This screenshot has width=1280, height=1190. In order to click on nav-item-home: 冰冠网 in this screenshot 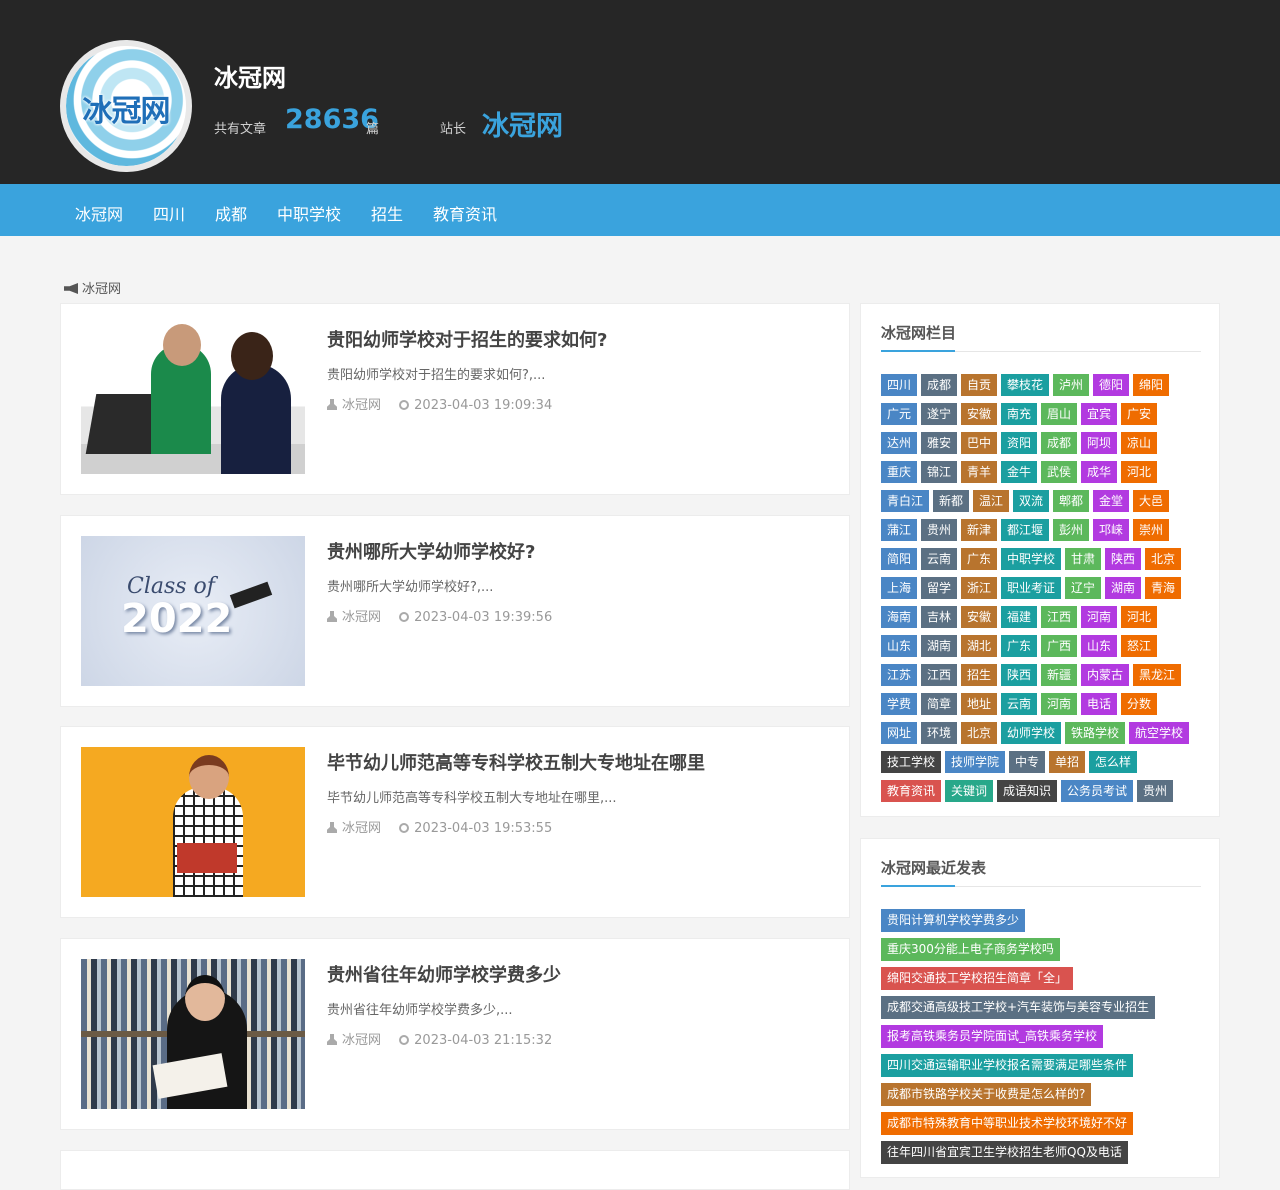, I will do `click(99, 213)`.